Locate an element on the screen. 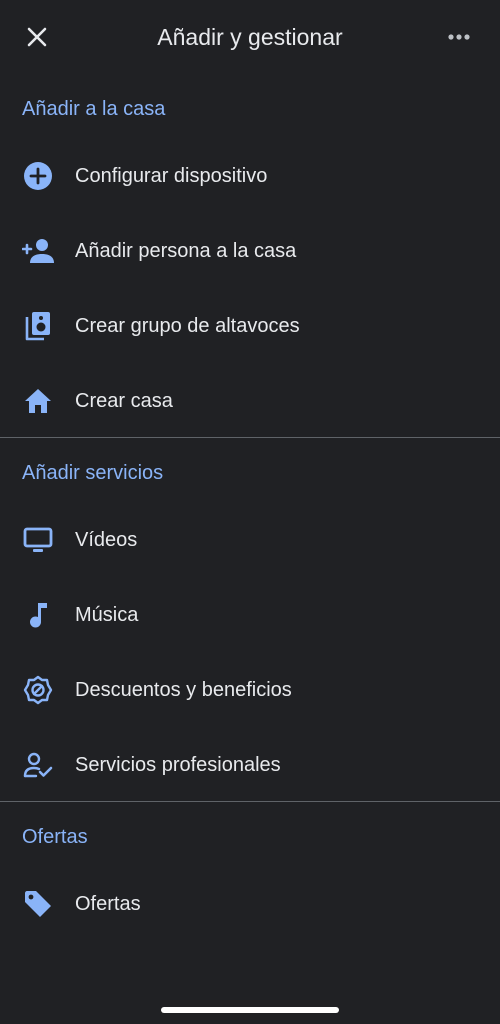 The height and width of the screenshot is (1024, 500). add-person-icon is located at coordinates (38, 251).